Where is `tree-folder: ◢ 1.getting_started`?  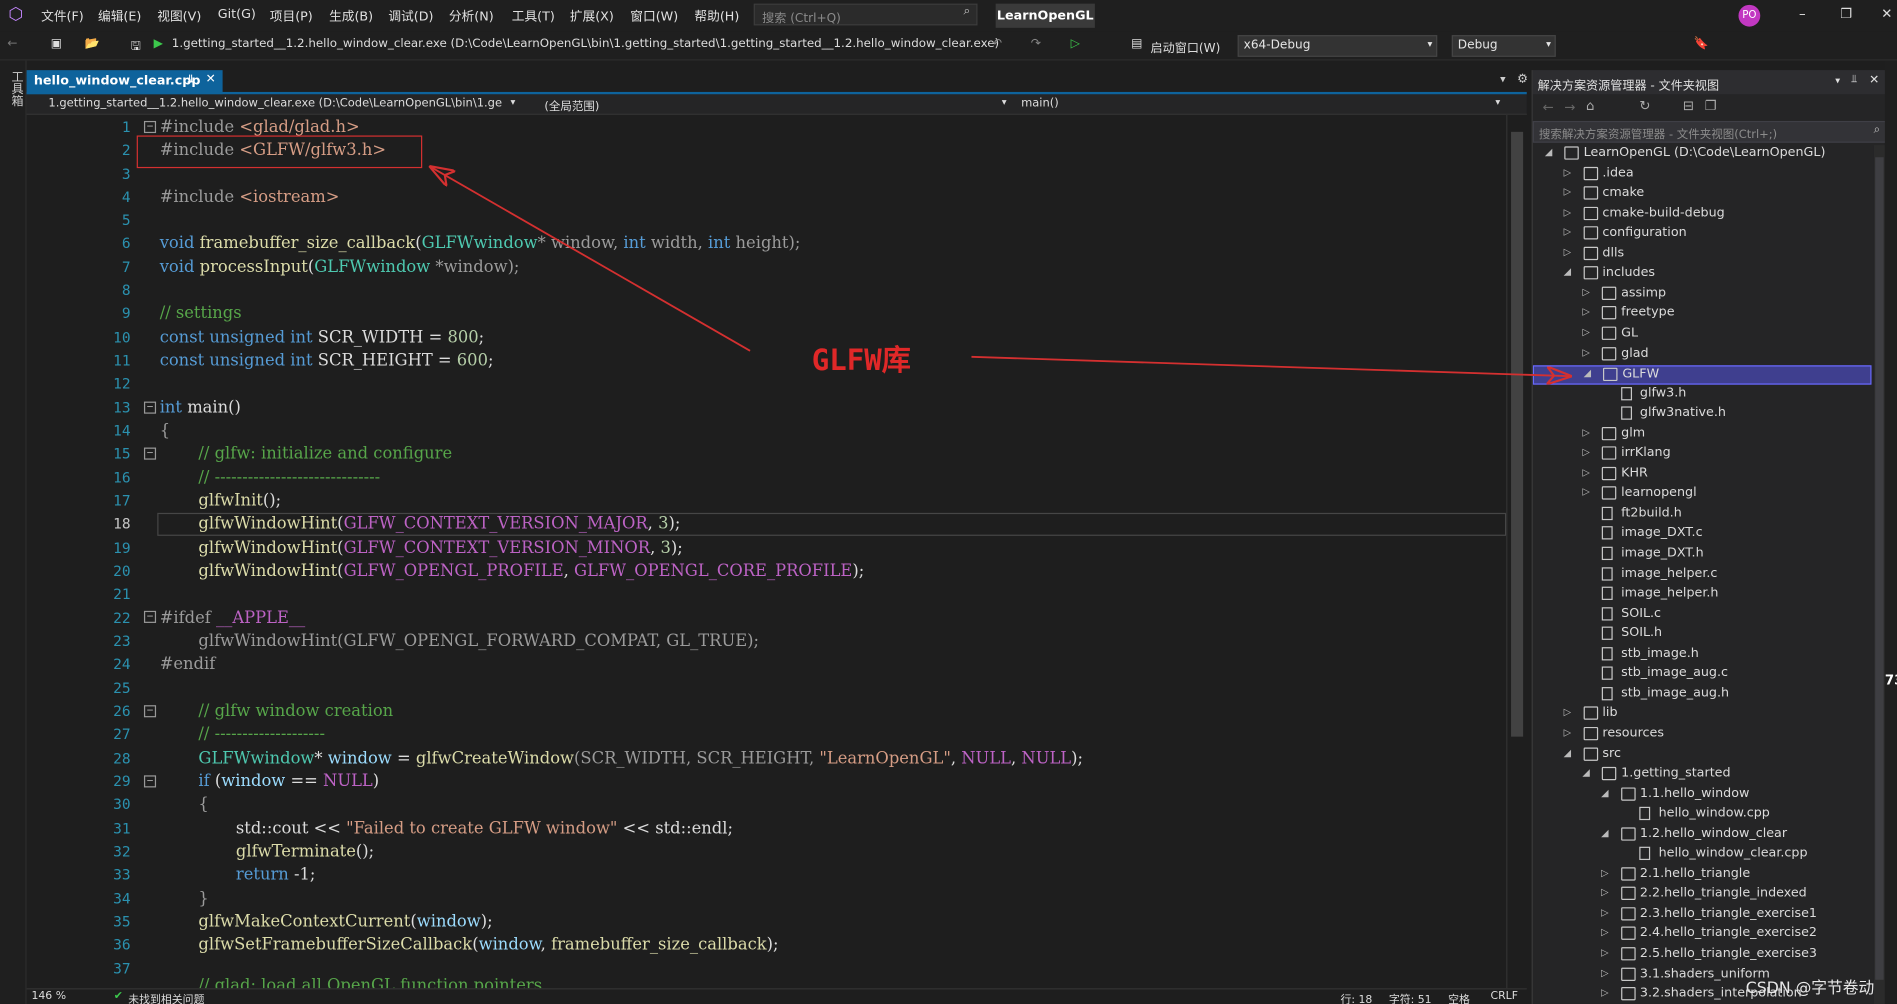 tree-folder: ◢ 1.getting_started is located at coordinates (1702, 775).